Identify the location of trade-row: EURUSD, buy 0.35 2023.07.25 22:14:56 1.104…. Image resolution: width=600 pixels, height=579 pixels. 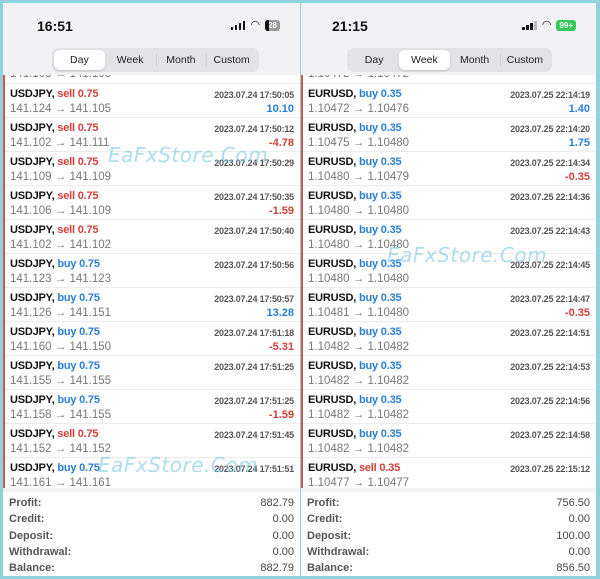
(449, 407).